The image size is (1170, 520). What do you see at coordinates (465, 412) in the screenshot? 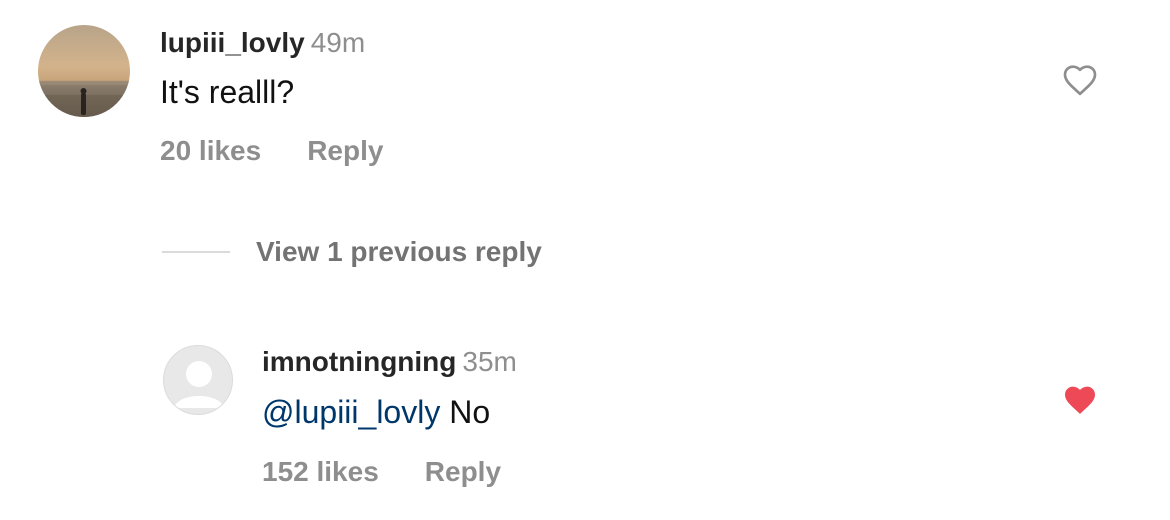
I see `reply-body: No` at bounding box center [465, 412].